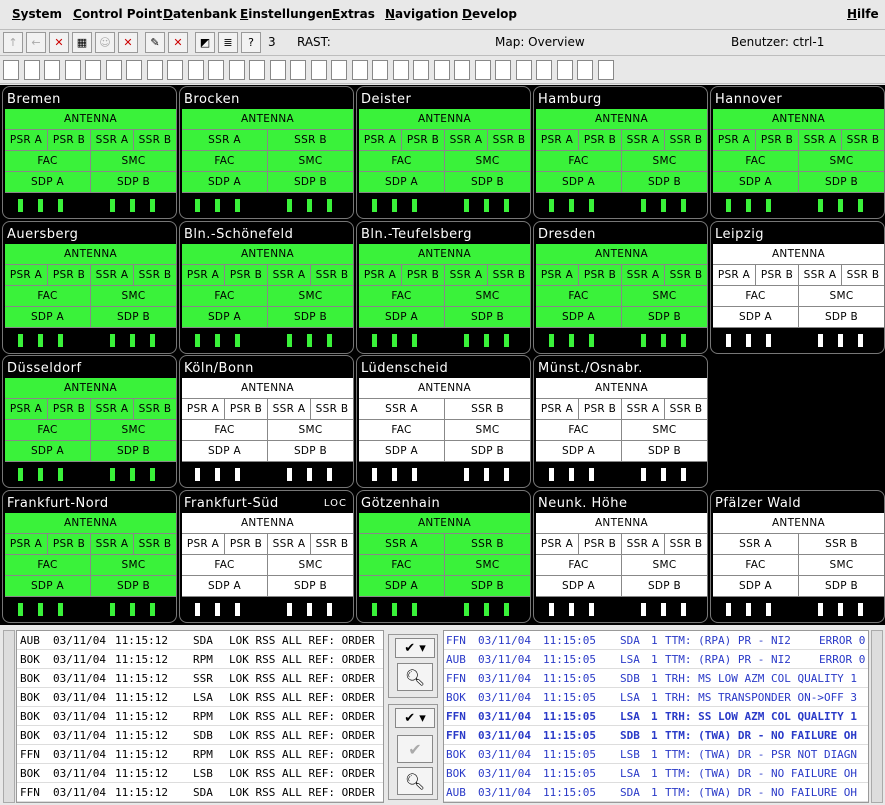 The height and width of the screenshot is (805, 885). What do you see at coordinates (415, 648) in the screenshot?
I see `check-dropdown-icon: ✔ ▾` at bounding box center [415, 648].